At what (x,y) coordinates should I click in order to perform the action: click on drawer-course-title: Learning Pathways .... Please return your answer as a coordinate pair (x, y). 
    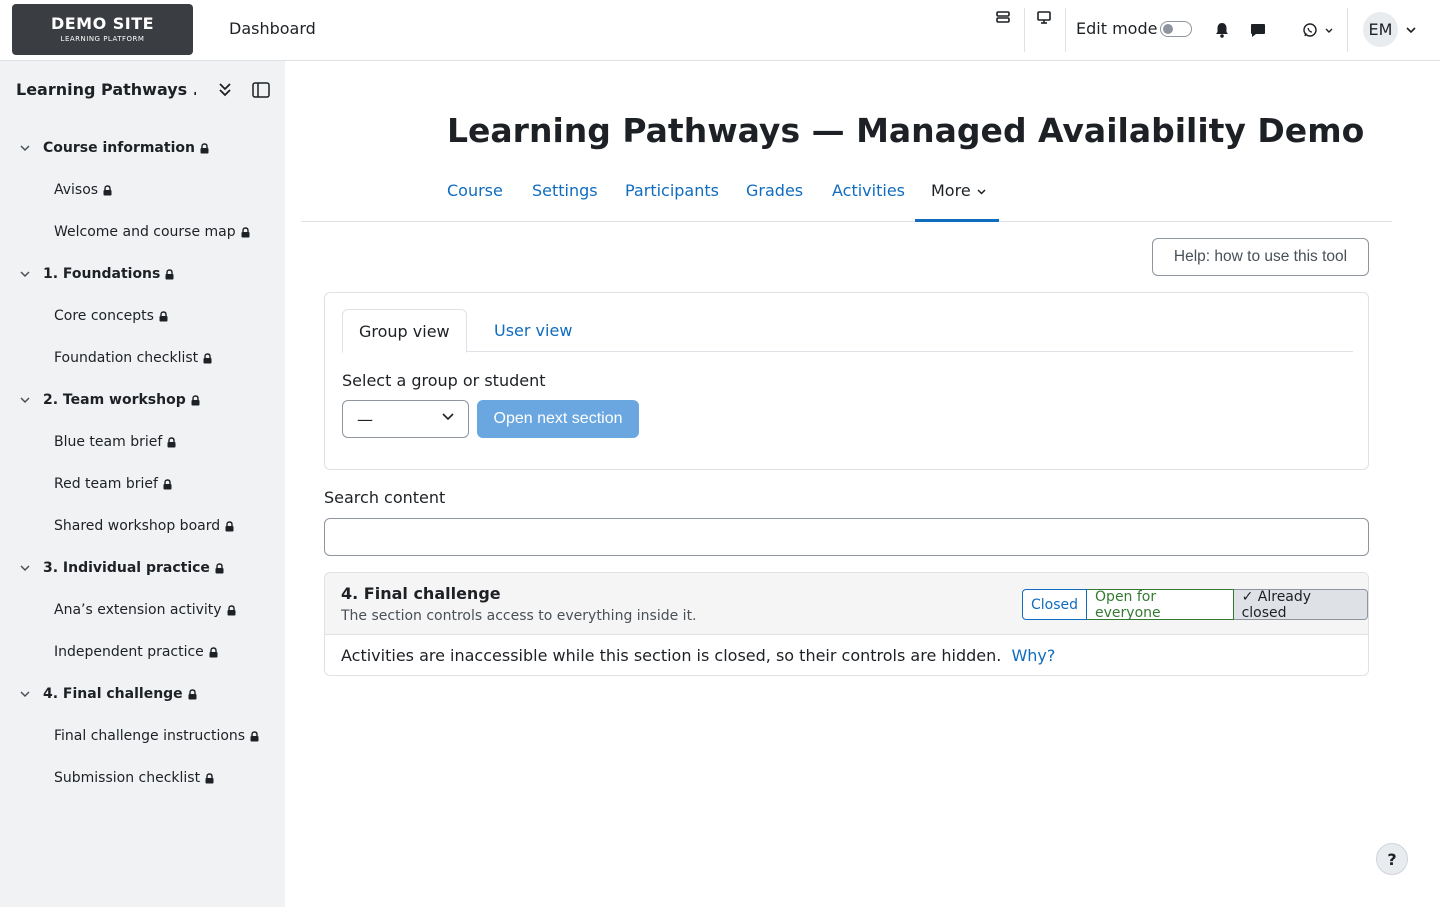
    Looking at the image, I should click on (106, 89).